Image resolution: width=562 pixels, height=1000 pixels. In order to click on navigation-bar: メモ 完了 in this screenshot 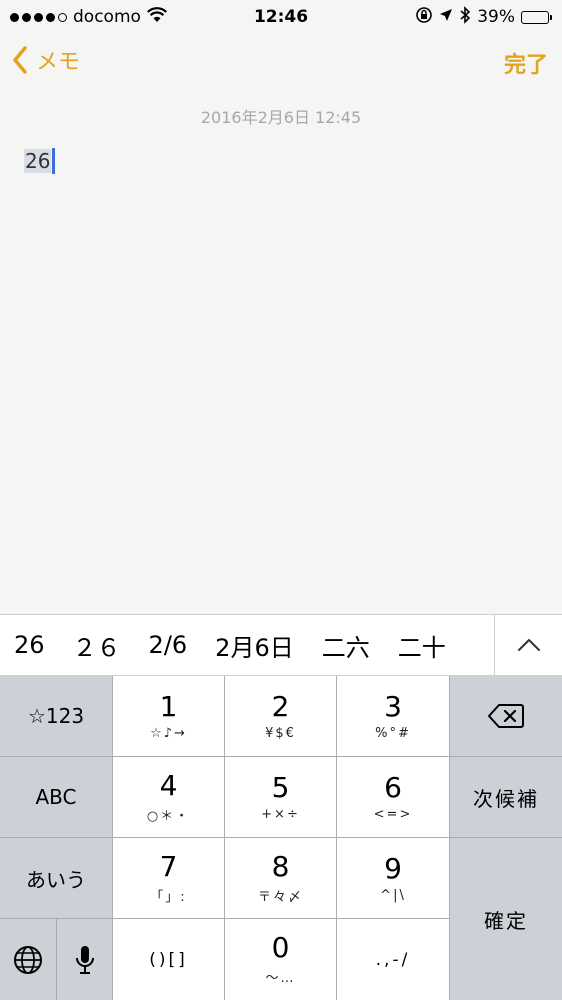, I will do `click(281, 63)`.